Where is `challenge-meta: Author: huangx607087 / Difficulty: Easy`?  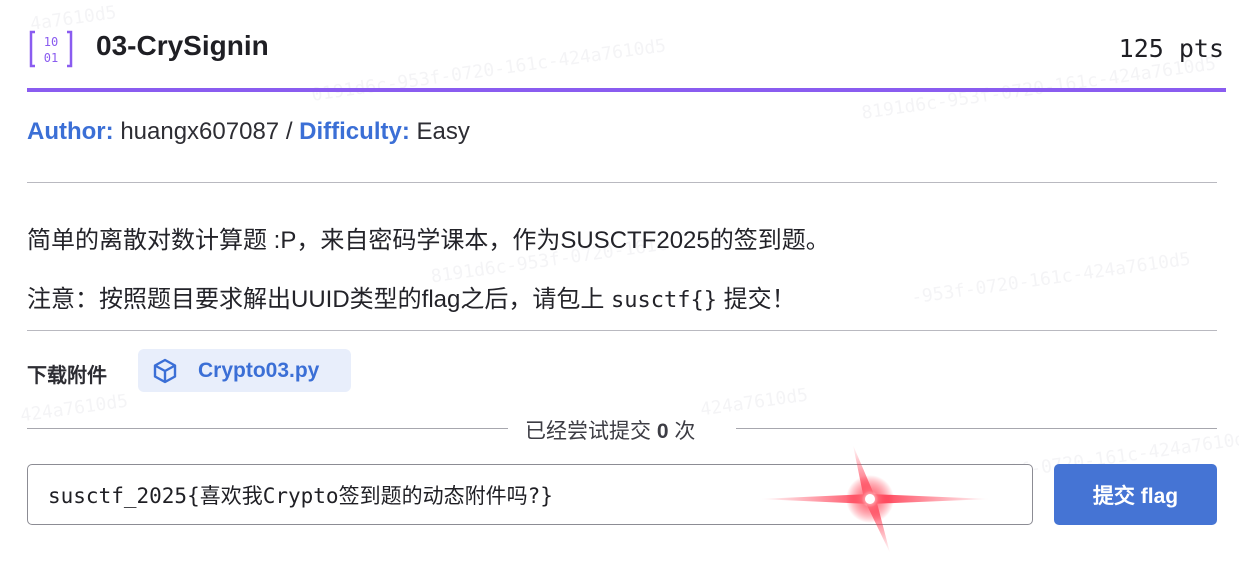
challenge-meta: Author: huangx607087 / Difficulty: Easy is located at coordinates (248, 132).